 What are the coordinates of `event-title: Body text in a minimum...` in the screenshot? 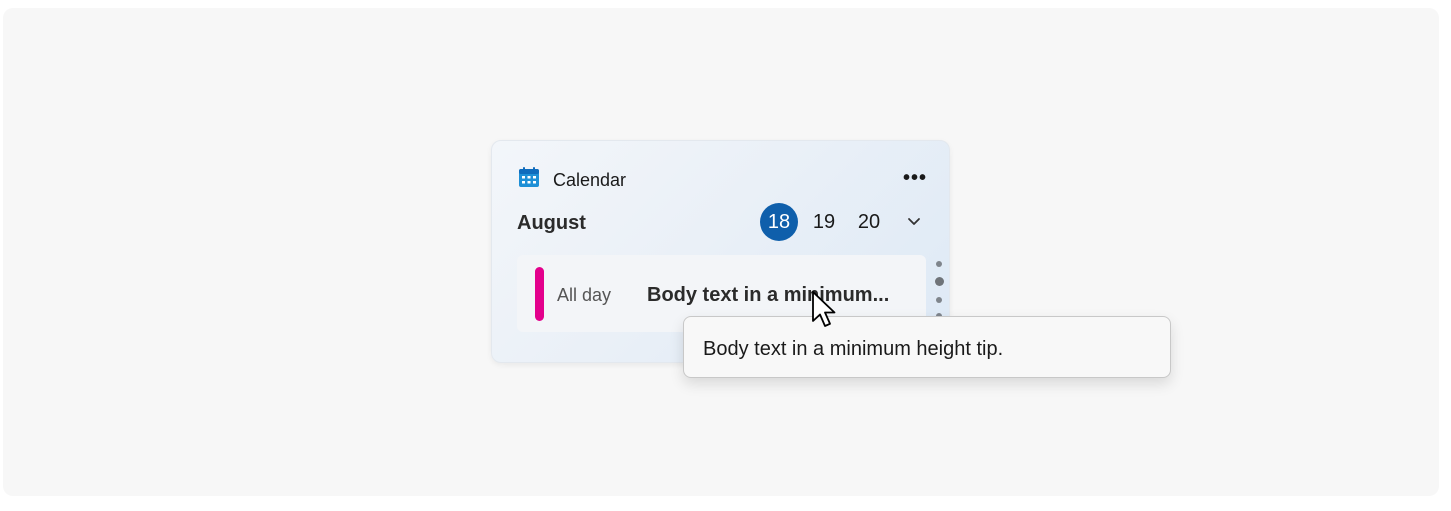 It's located at (768, 295).